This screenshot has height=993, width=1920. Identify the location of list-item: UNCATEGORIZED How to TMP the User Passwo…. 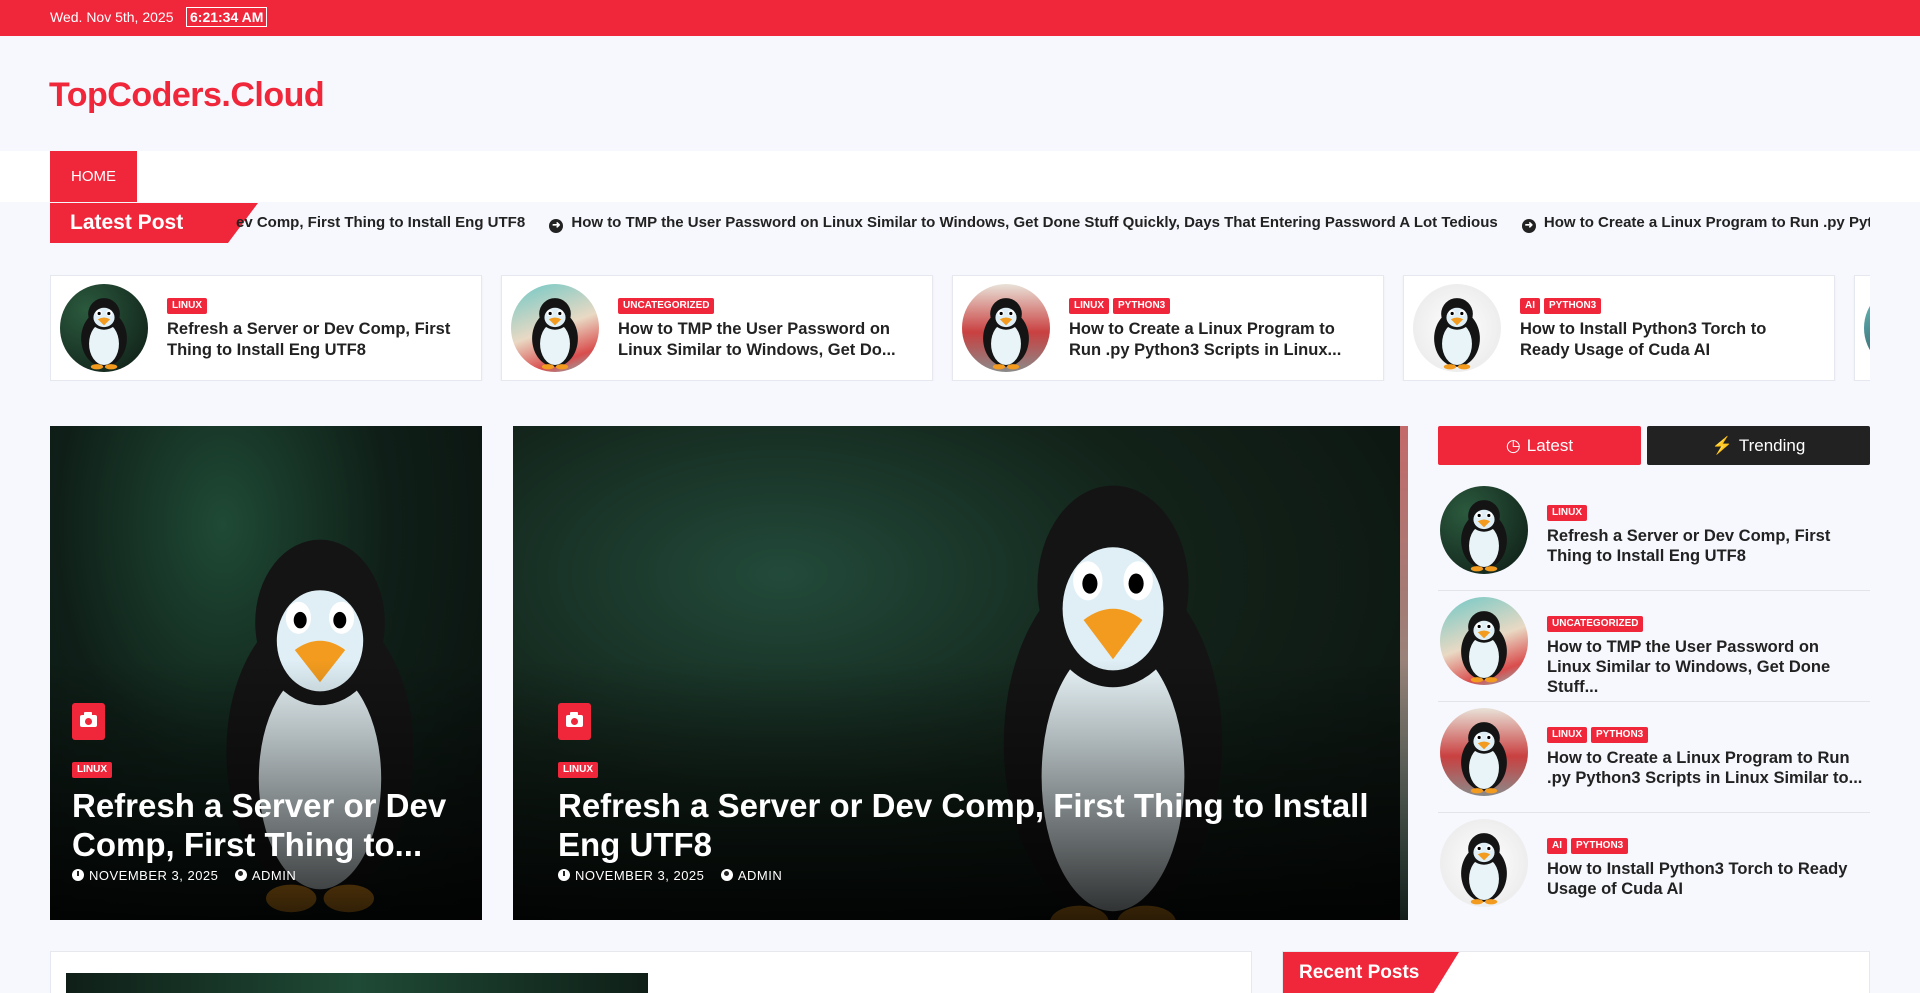
(1654, 646).